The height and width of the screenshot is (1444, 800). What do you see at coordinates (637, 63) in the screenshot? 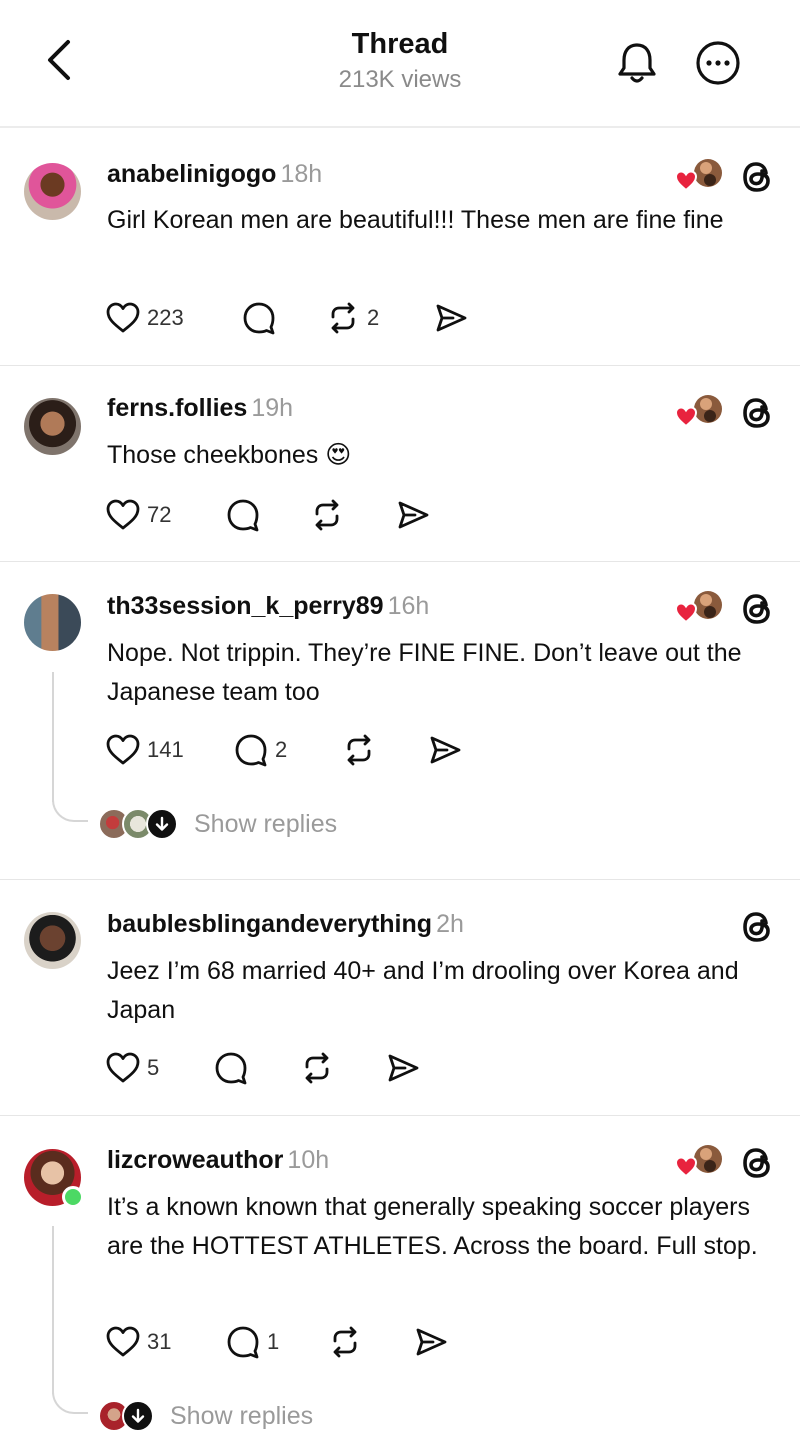
I see `bell-icon` at bounding box center [637, 63].